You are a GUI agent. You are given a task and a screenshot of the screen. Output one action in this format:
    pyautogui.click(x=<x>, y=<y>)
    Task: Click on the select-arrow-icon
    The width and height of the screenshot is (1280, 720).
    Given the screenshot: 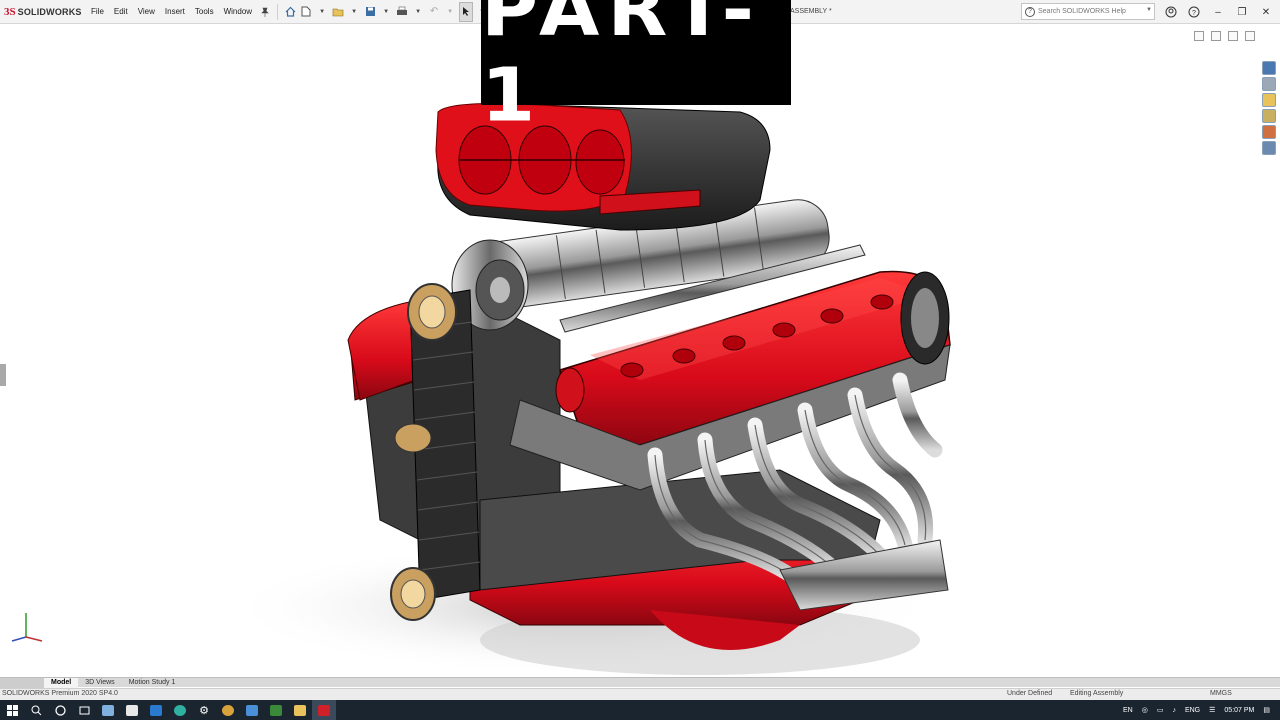 What is the action you would take?
    pyautogui.click(x=466, y=11)
    